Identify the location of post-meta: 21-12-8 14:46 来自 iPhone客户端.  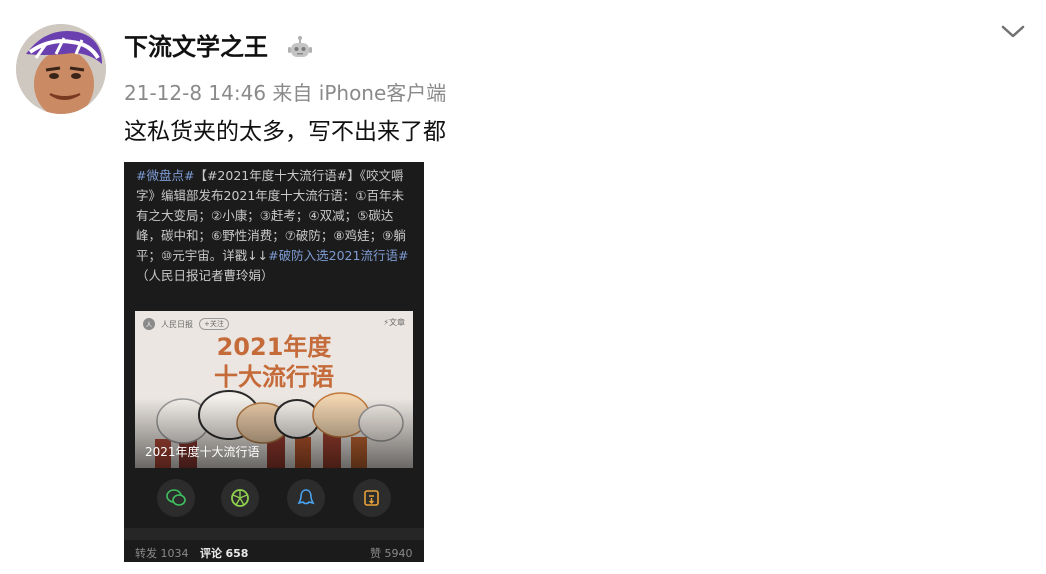
(285, 93).